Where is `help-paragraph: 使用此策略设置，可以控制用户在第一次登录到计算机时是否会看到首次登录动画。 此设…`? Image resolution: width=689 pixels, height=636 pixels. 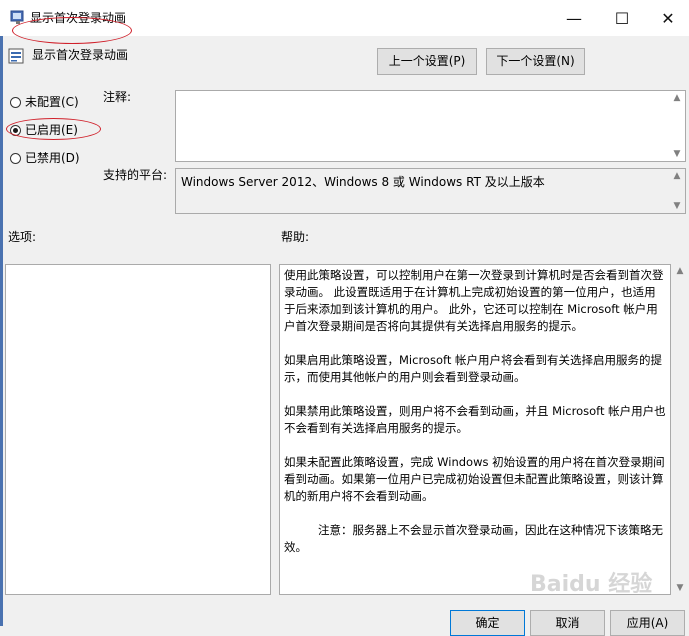 help-paragraph: 使用此策略设置，可以控制用户在第一次登录到计算机时是否会看到首次登录动画。 此设… is located at coordinates (474, 300).